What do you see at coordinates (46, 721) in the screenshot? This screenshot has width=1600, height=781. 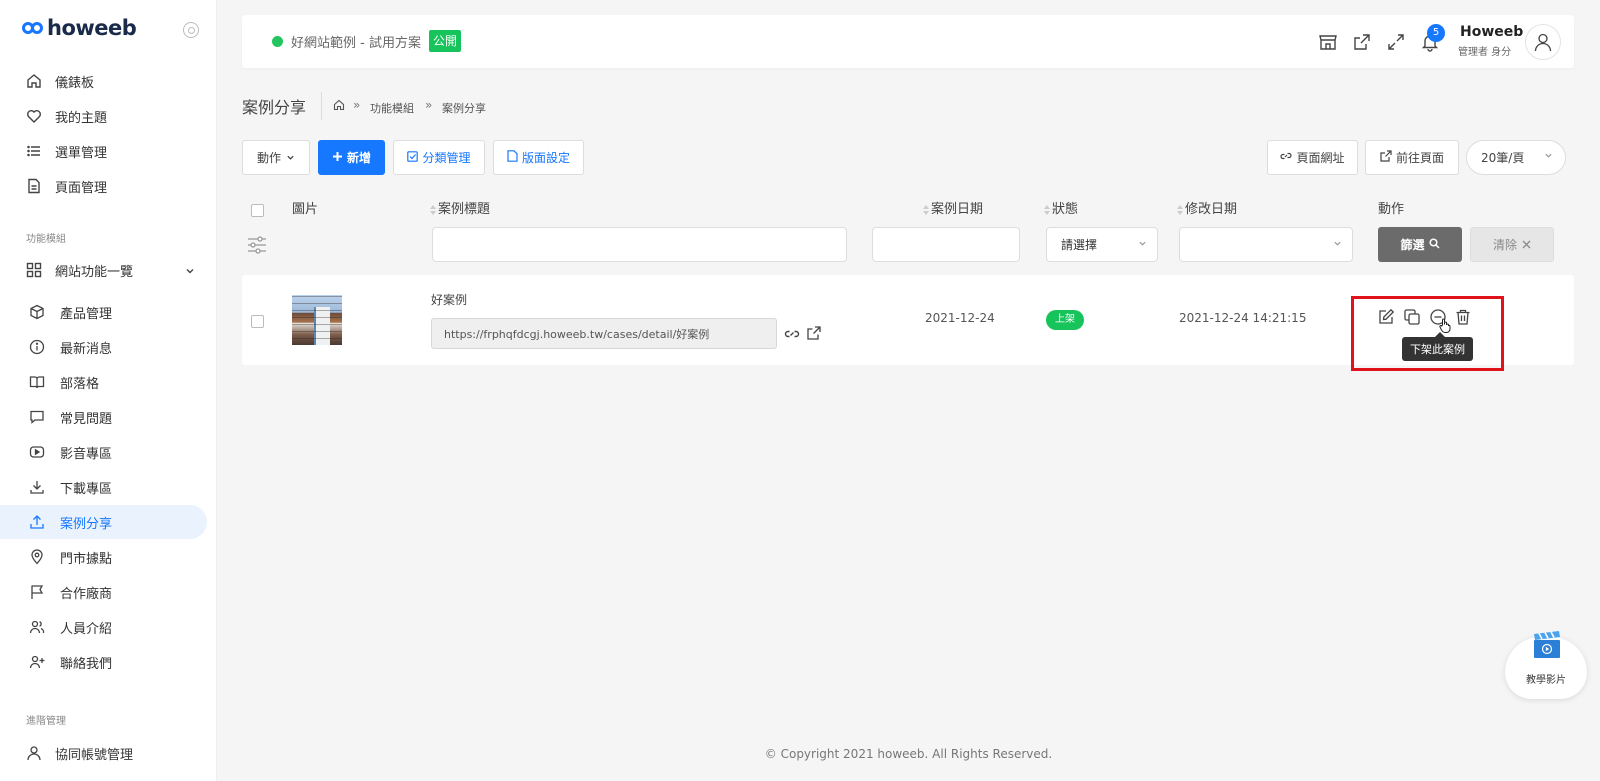 I see `section-label-advanced: 進階管理` at bounding box center [46, 721].